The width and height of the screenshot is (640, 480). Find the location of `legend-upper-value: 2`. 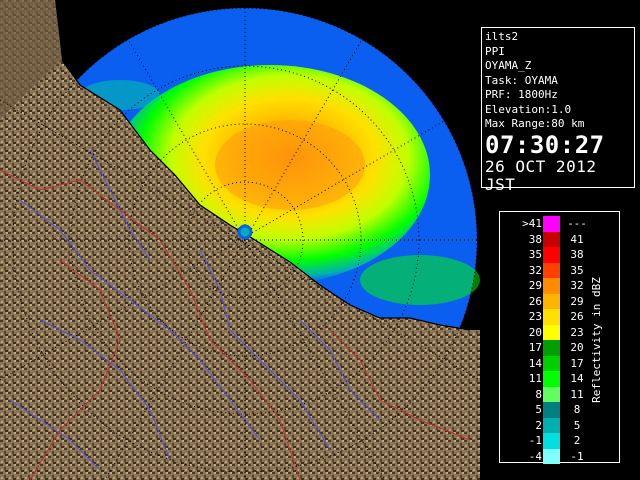

legend-upper-value: 2 is located at coordinates (577, 440).